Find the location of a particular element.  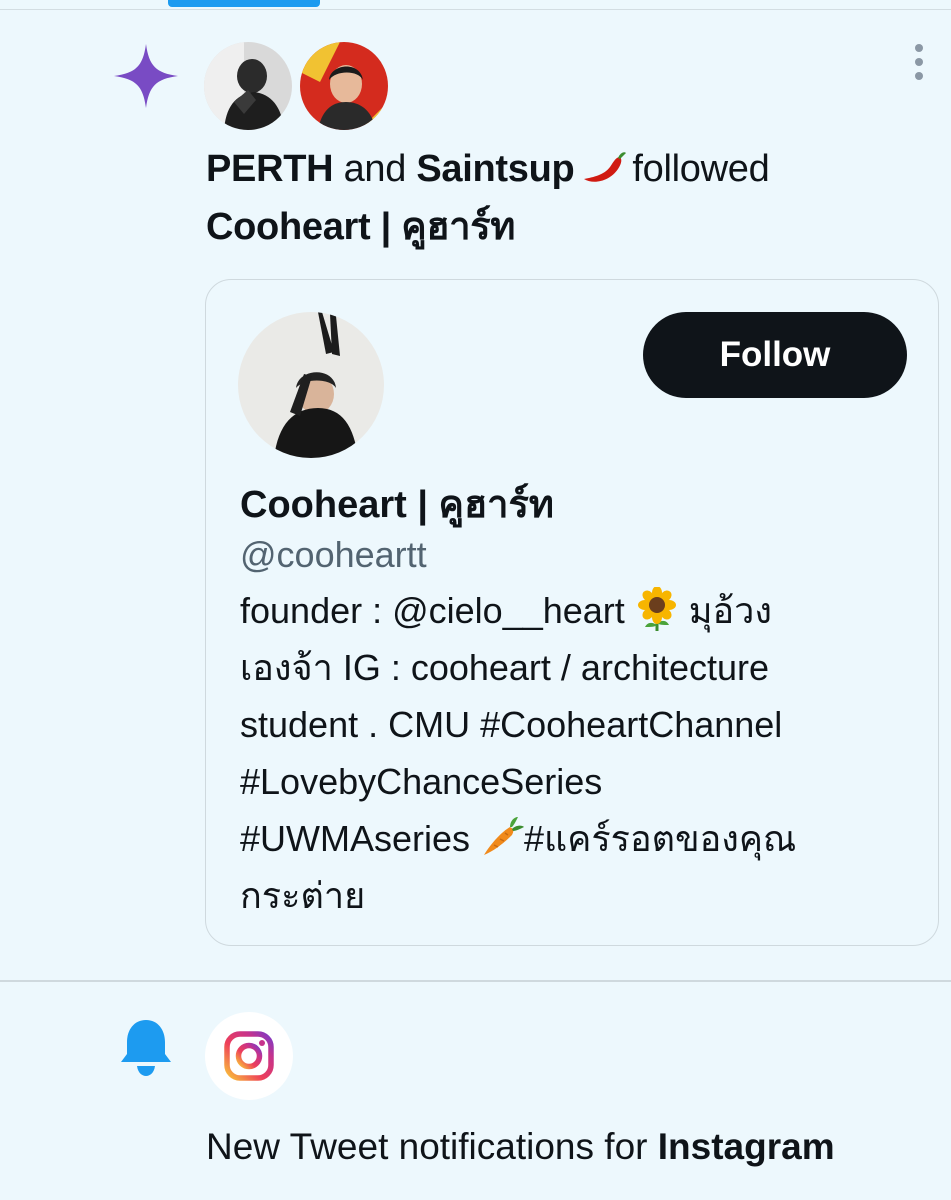

bio-line-6: กระต่าย is located at coordinates (303, 895).